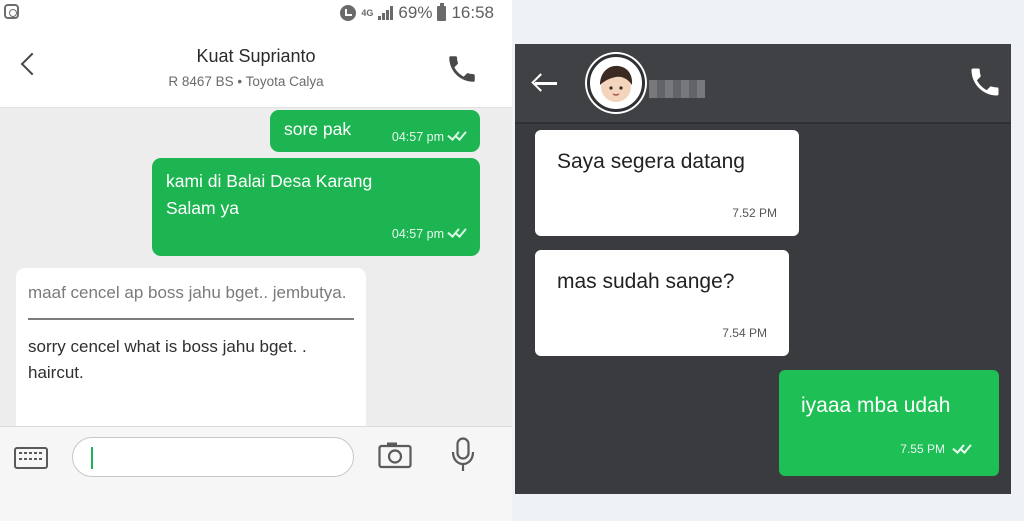 This screenshot has width=1024, height=521. Describe the element at coordinates (191, 319) in the screenshot. I see `translation-divider` at that location.